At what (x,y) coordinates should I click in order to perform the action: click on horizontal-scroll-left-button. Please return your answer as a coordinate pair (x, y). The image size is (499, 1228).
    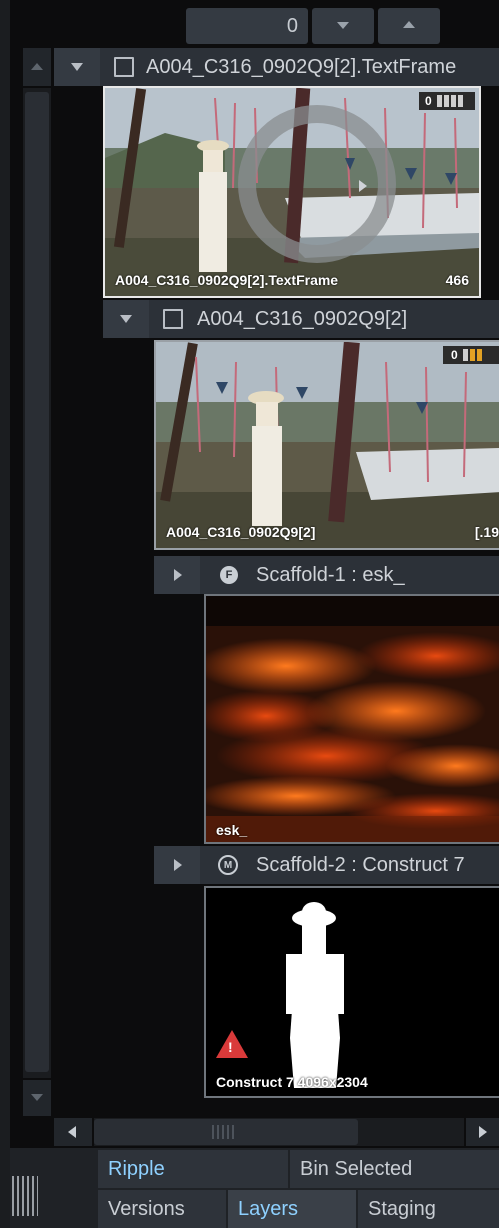
    Looking at the image, I should click on (73, 1132).